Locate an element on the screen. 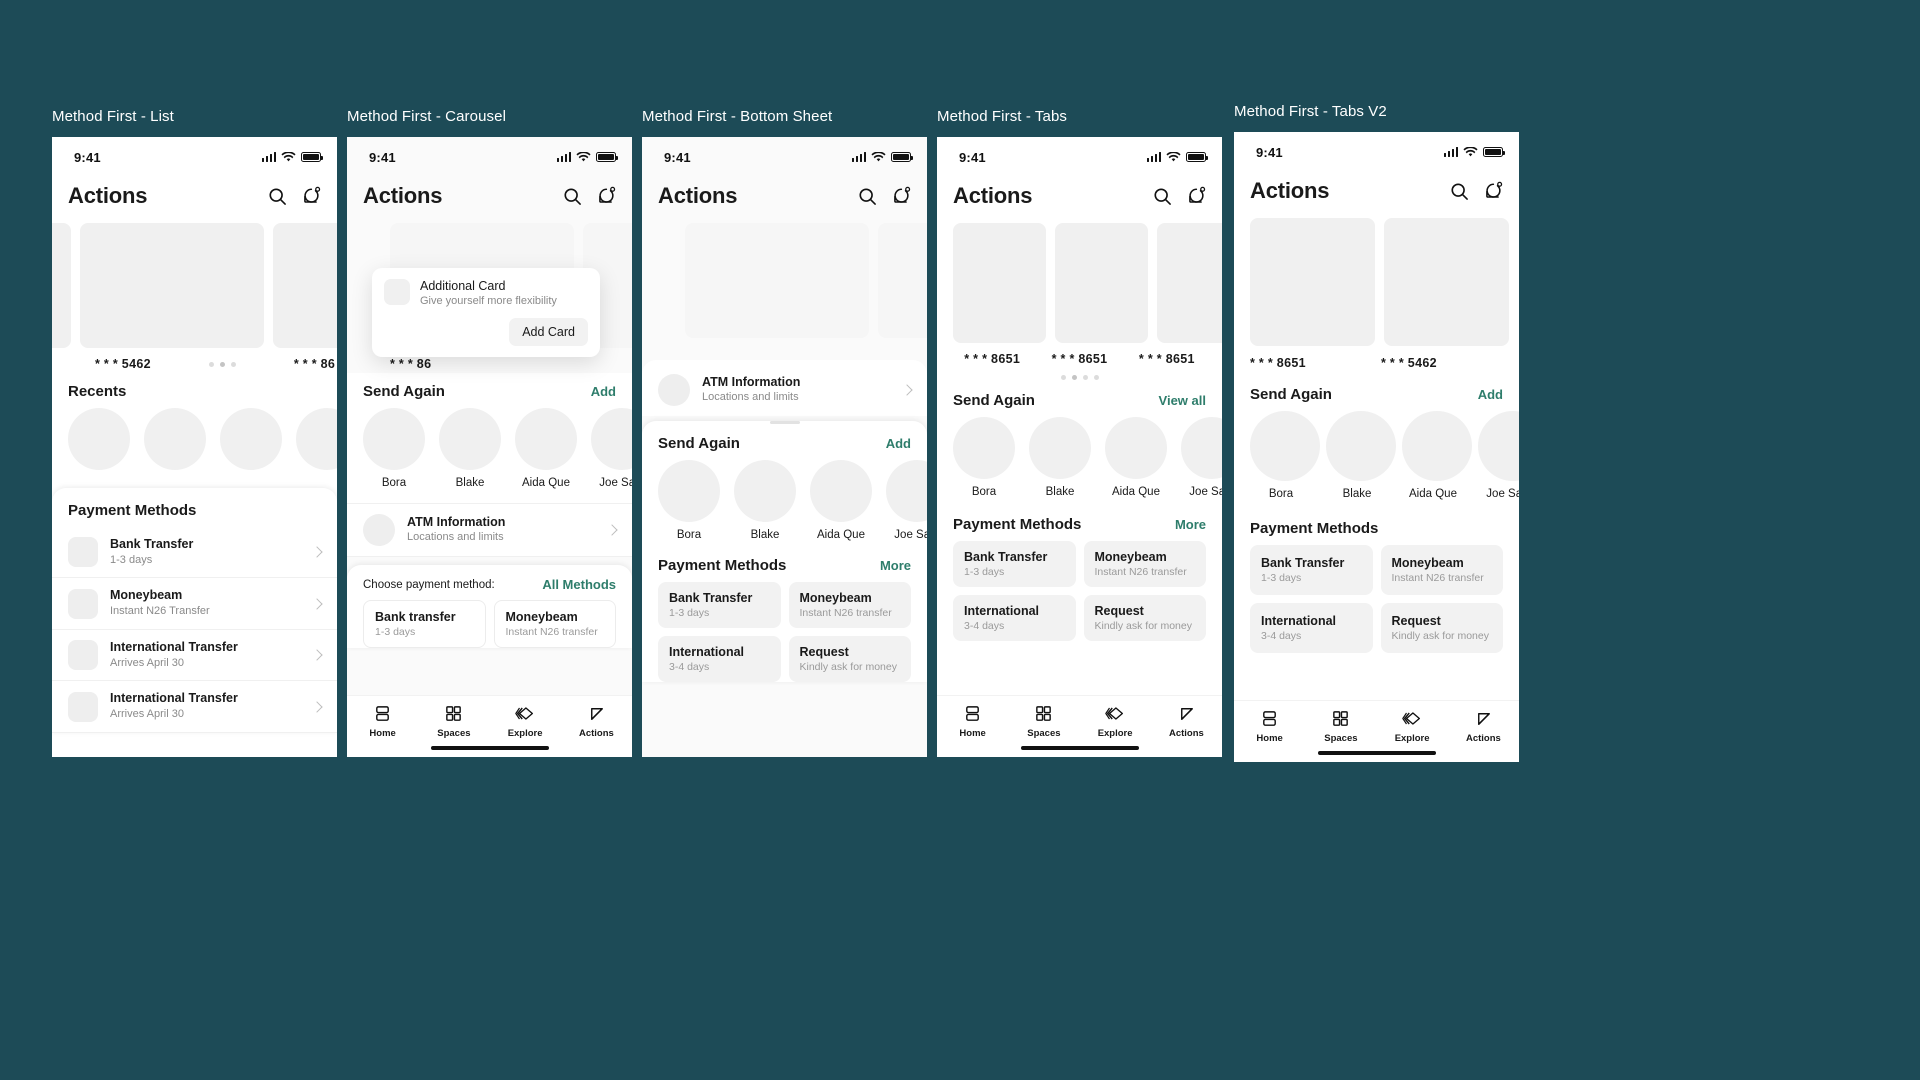 This screenshot has width=1920, height=1080. payment-tile-subtitle: 1-3 days is located at coordinates (984, 572).